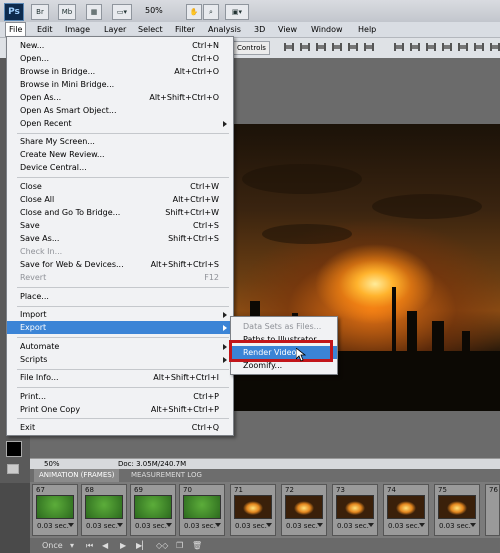 This screenshot has width=500, height=553. I want to click on previous-frame-icon: ◀, so click(105, 545).